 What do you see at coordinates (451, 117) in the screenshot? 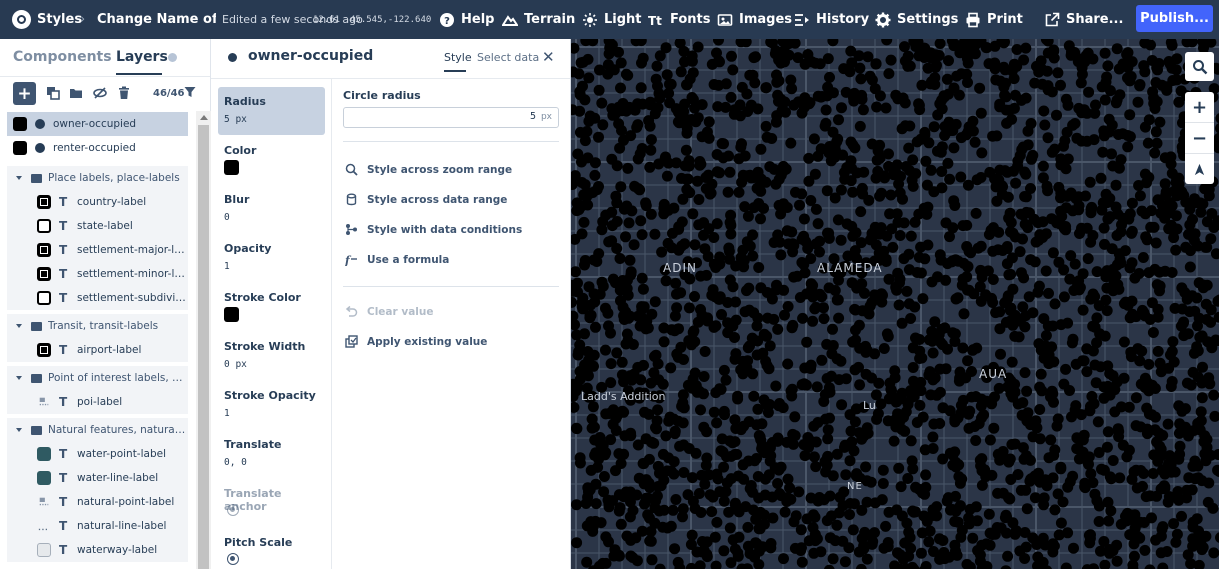
I see `circle-radius-input: 5 px` at bounding box center [451, 117].